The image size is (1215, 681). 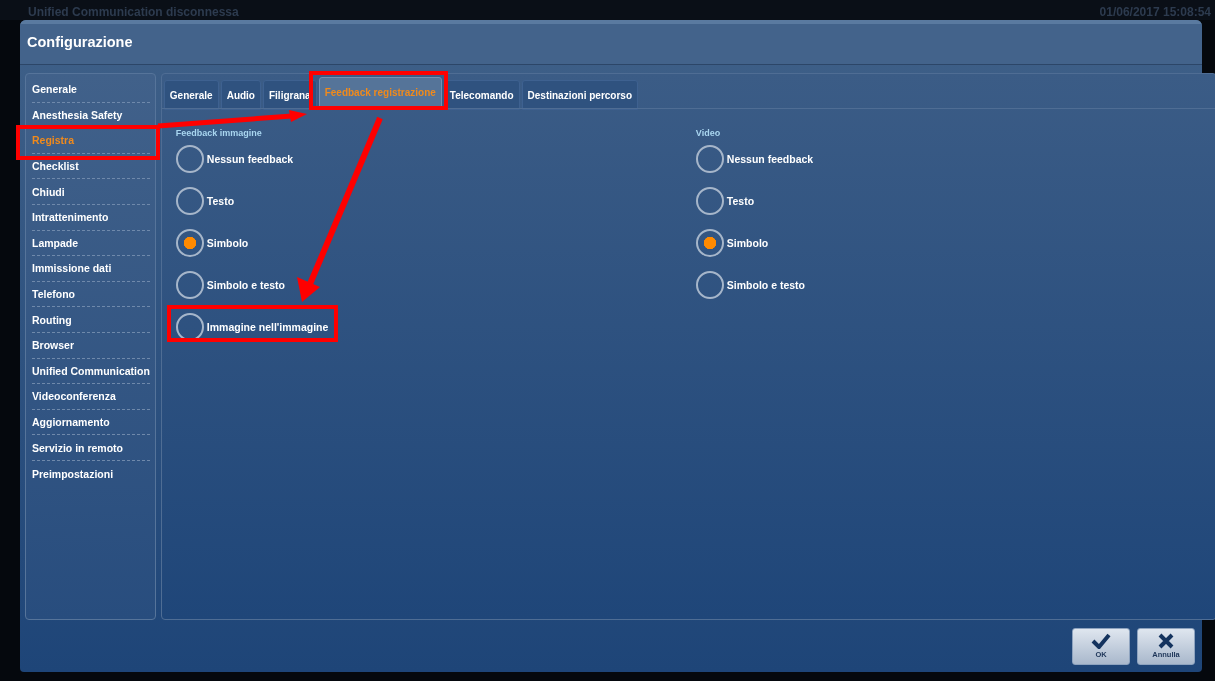 What do you see at coordinates (91, 217) in the screenshot?
I see `sidebar-item: Intrattenimento` at bounding box center [91, 217].